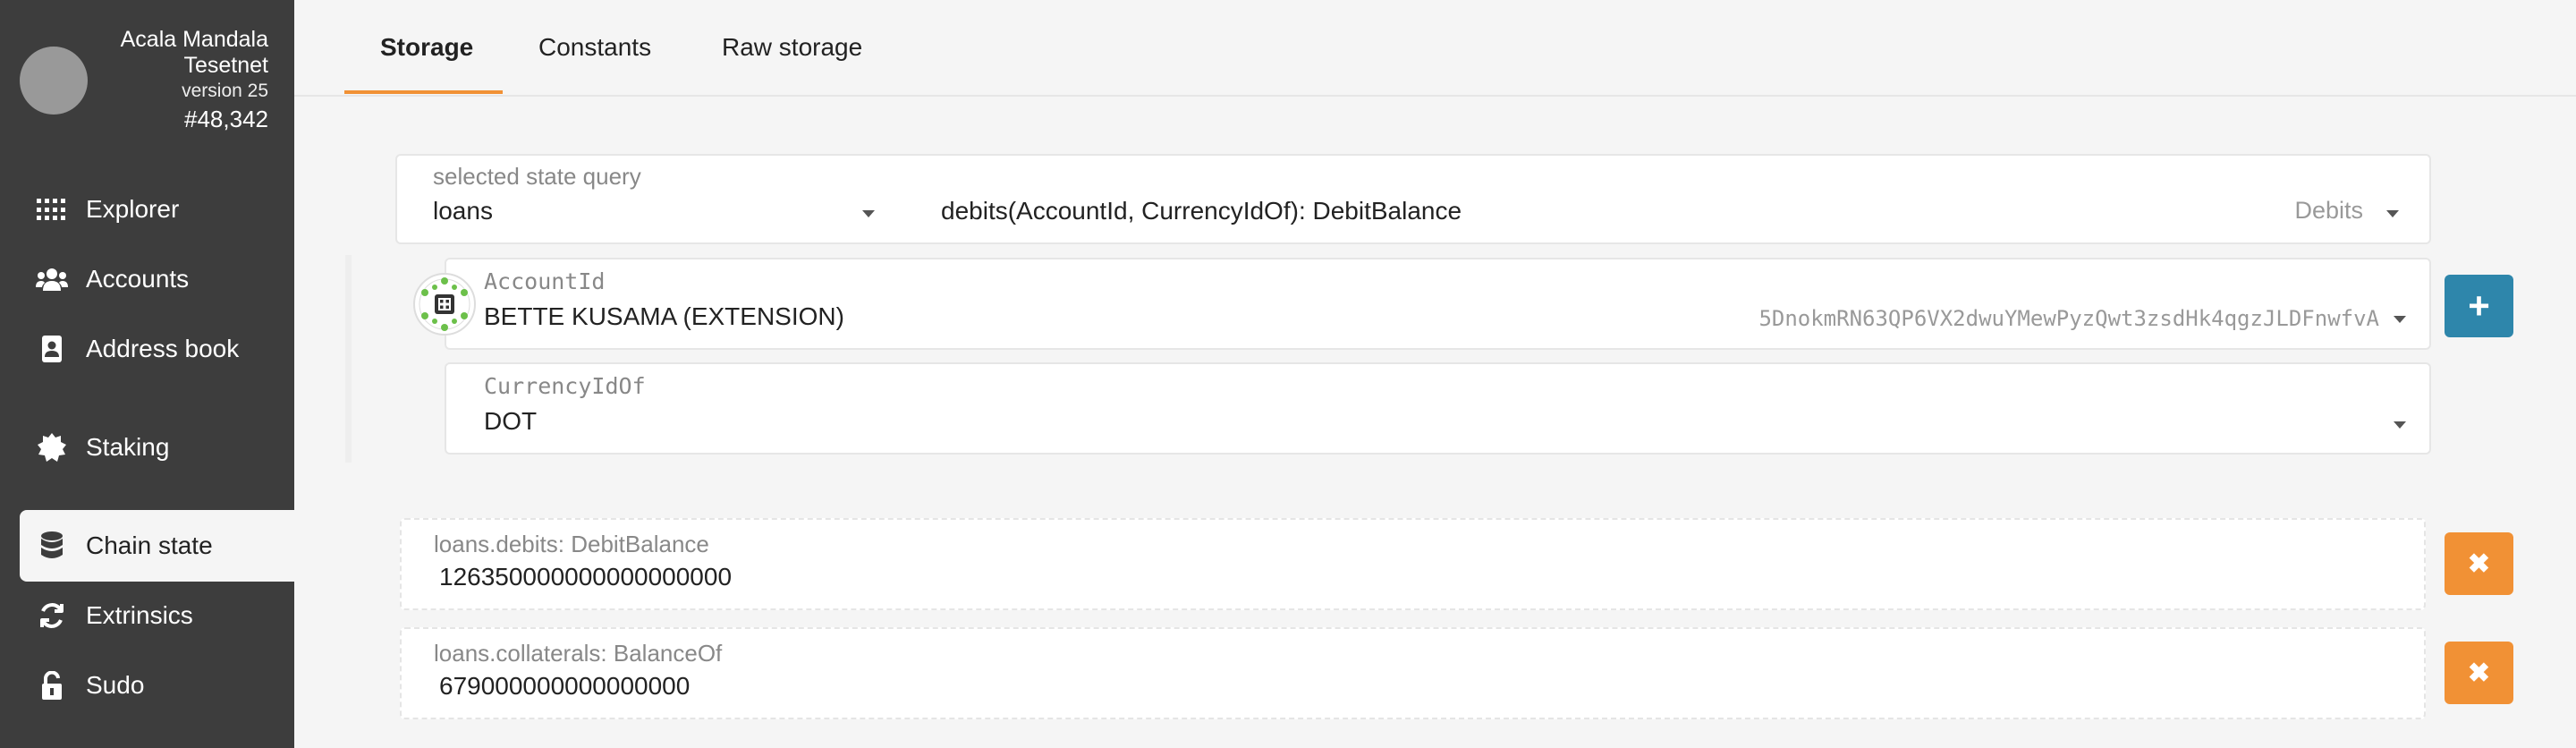  I want to click on unlock-icon, so click(52, 685).